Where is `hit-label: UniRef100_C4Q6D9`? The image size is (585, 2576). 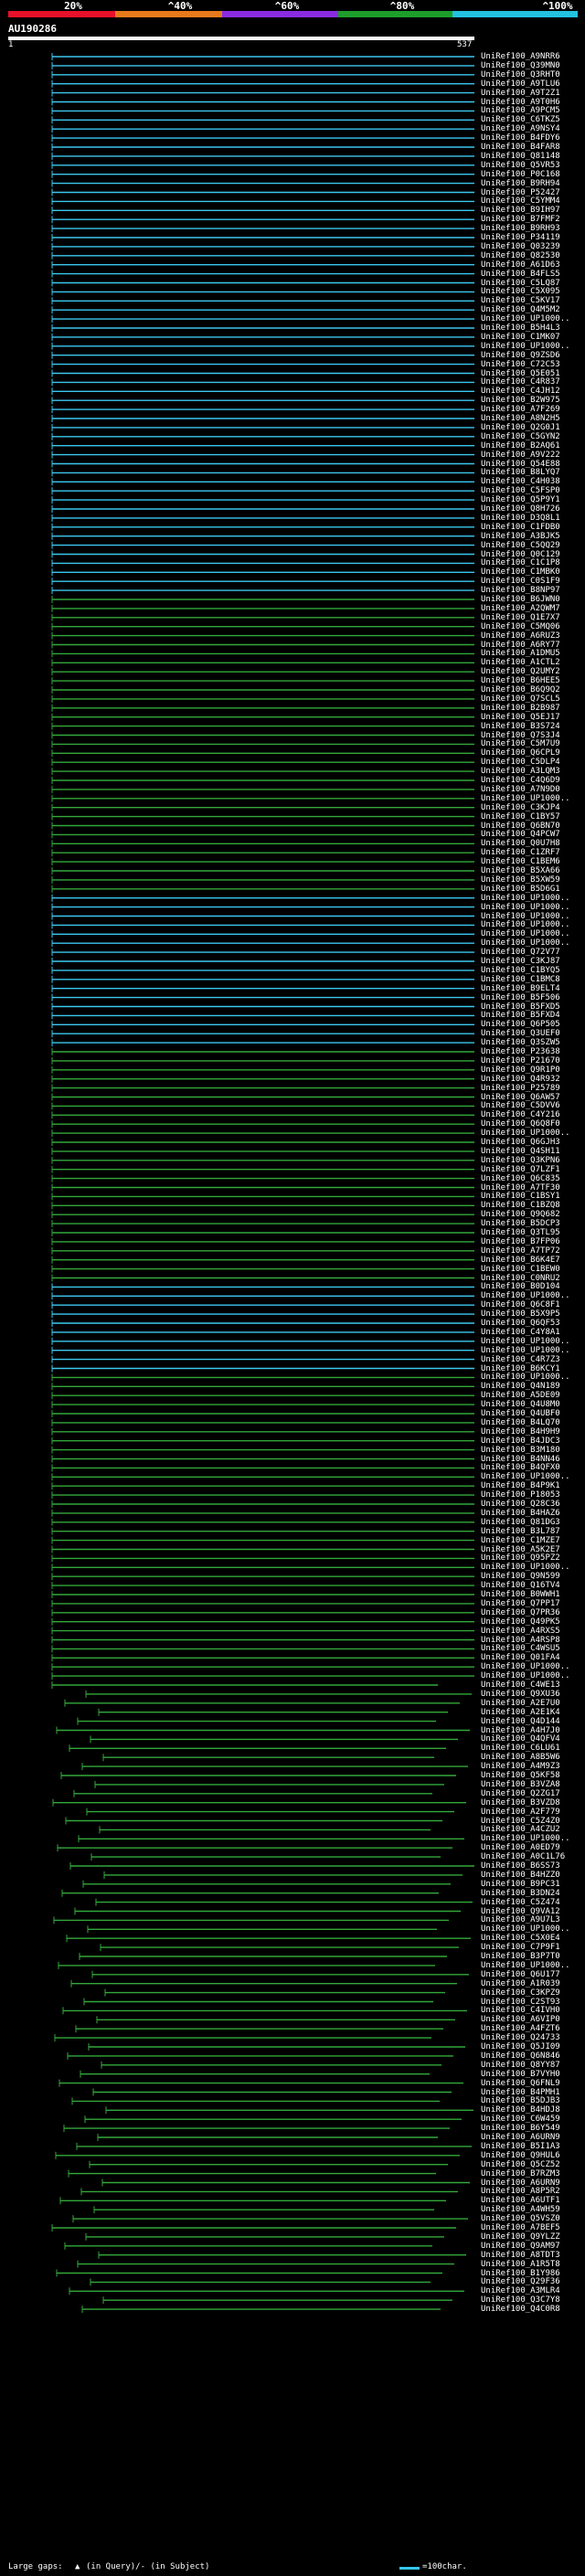
hit-label: UniRef100_C4Q6D9 is located at coordinates (520, 780).